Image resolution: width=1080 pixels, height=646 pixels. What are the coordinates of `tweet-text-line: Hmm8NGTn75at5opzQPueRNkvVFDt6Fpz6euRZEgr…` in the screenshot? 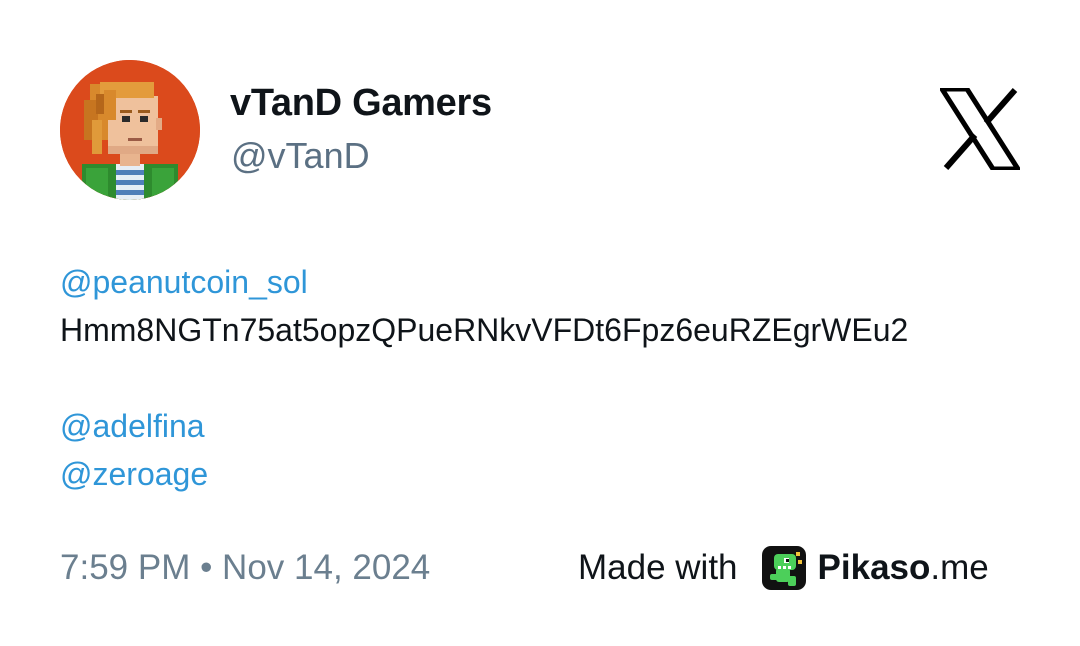 It's located at (484, 330).